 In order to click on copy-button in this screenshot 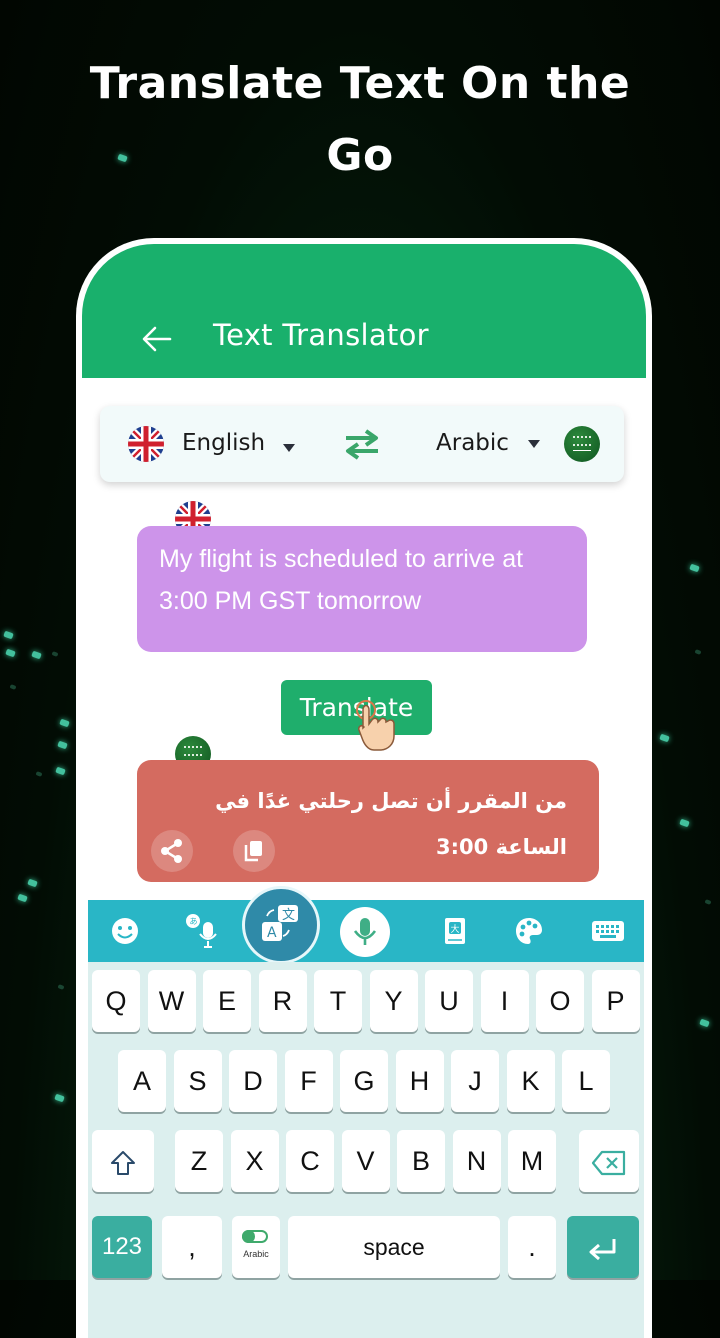, I will do `click(254, 851)`.